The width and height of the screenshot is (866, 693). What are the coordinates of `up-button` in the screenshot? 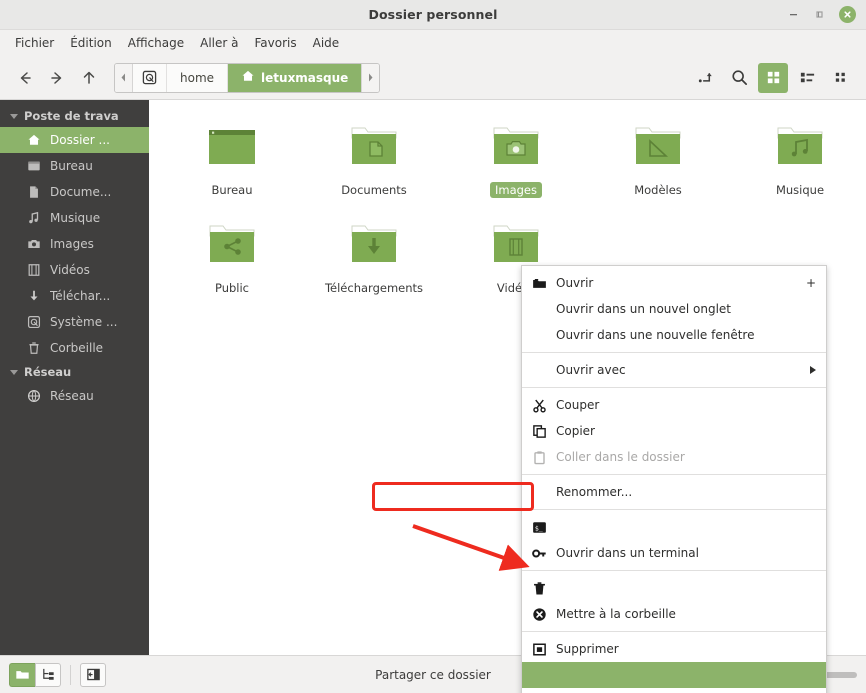 It's located at (89, 78).